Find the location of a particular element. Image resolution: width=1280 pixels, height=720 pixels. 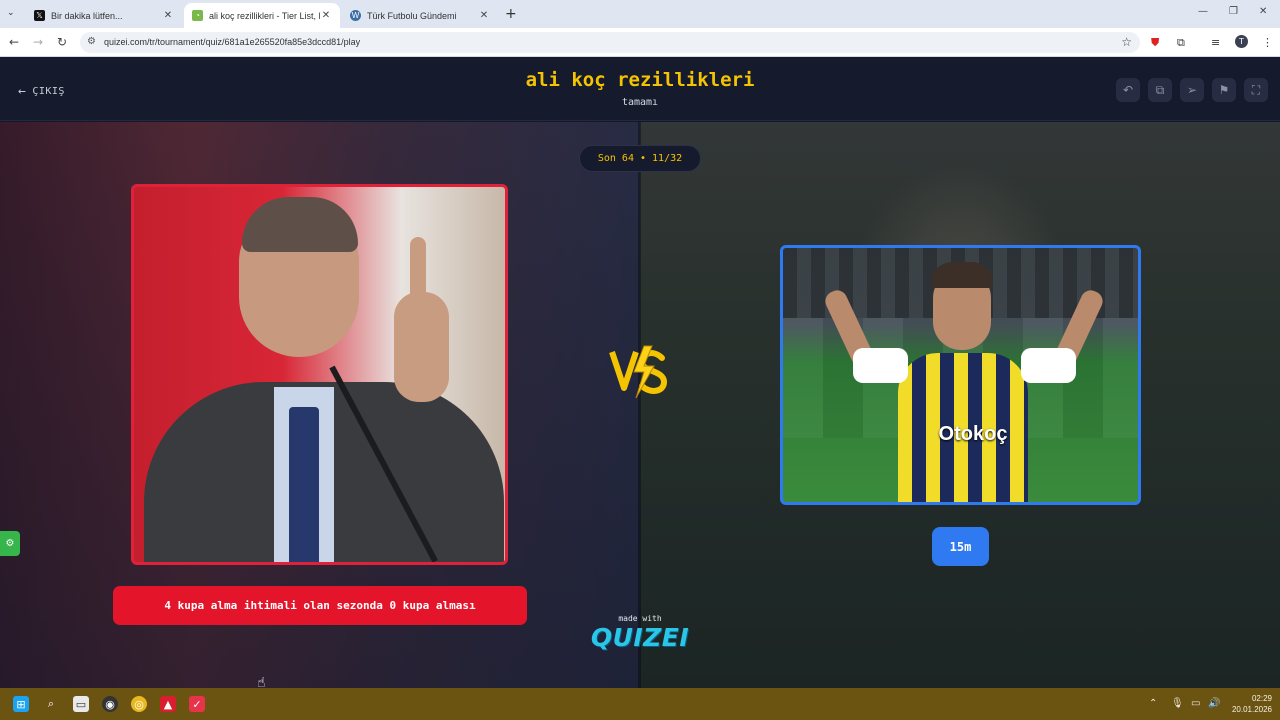

tab-title: ali koç rezillikleri - Tier List, Kö is located at coordinates (264, 15).